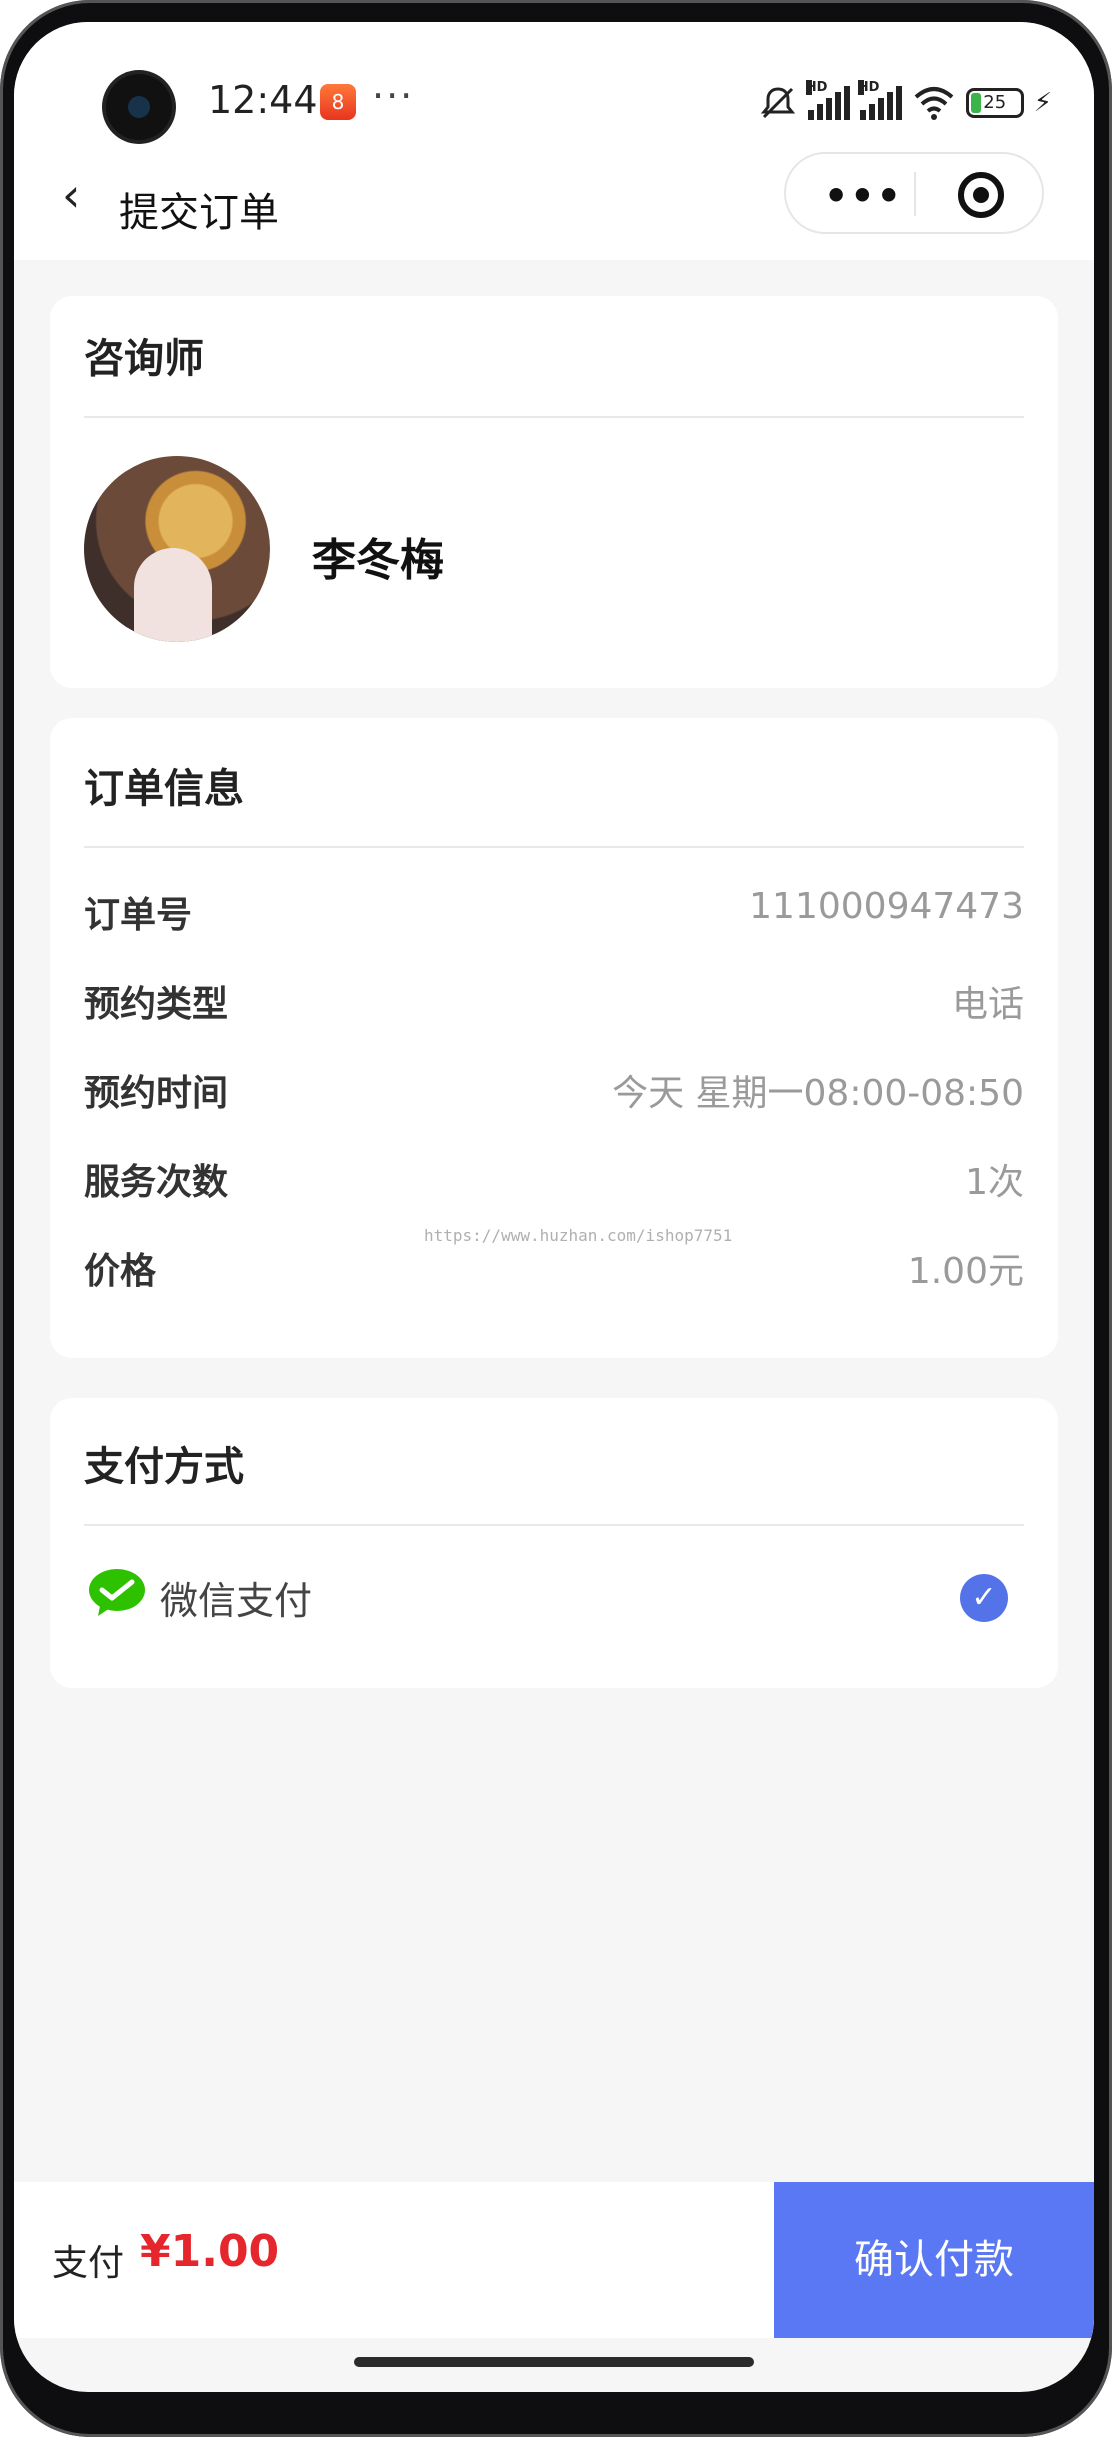 The image size is (1112, 2437). What do you see at coordinates (994, 103) in the screenshot?
I see `battery-icon: 25` at bounding box center [994, 103].